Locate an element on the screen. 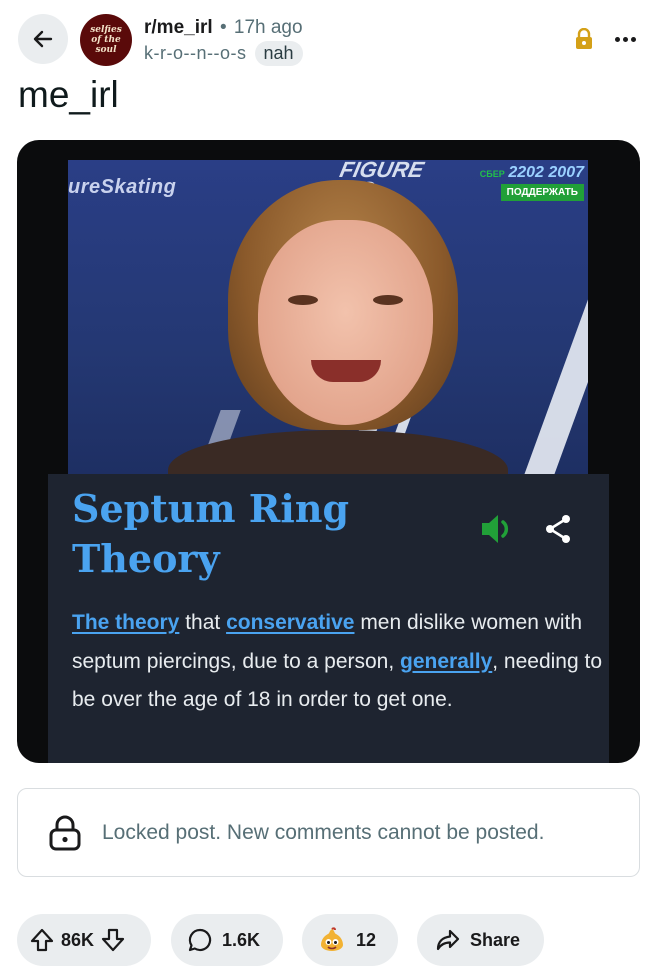  award-button: 12 is located at coordinates (350, 940).